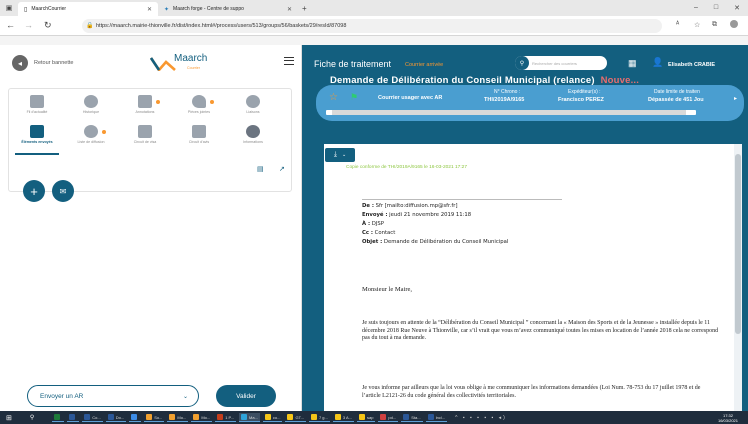 This screenshot has width=748, height=424. Describe the element at coordinates (113, 396) in the screenshot. I see `action-select: Envoyer un AR ⌄` at that location.